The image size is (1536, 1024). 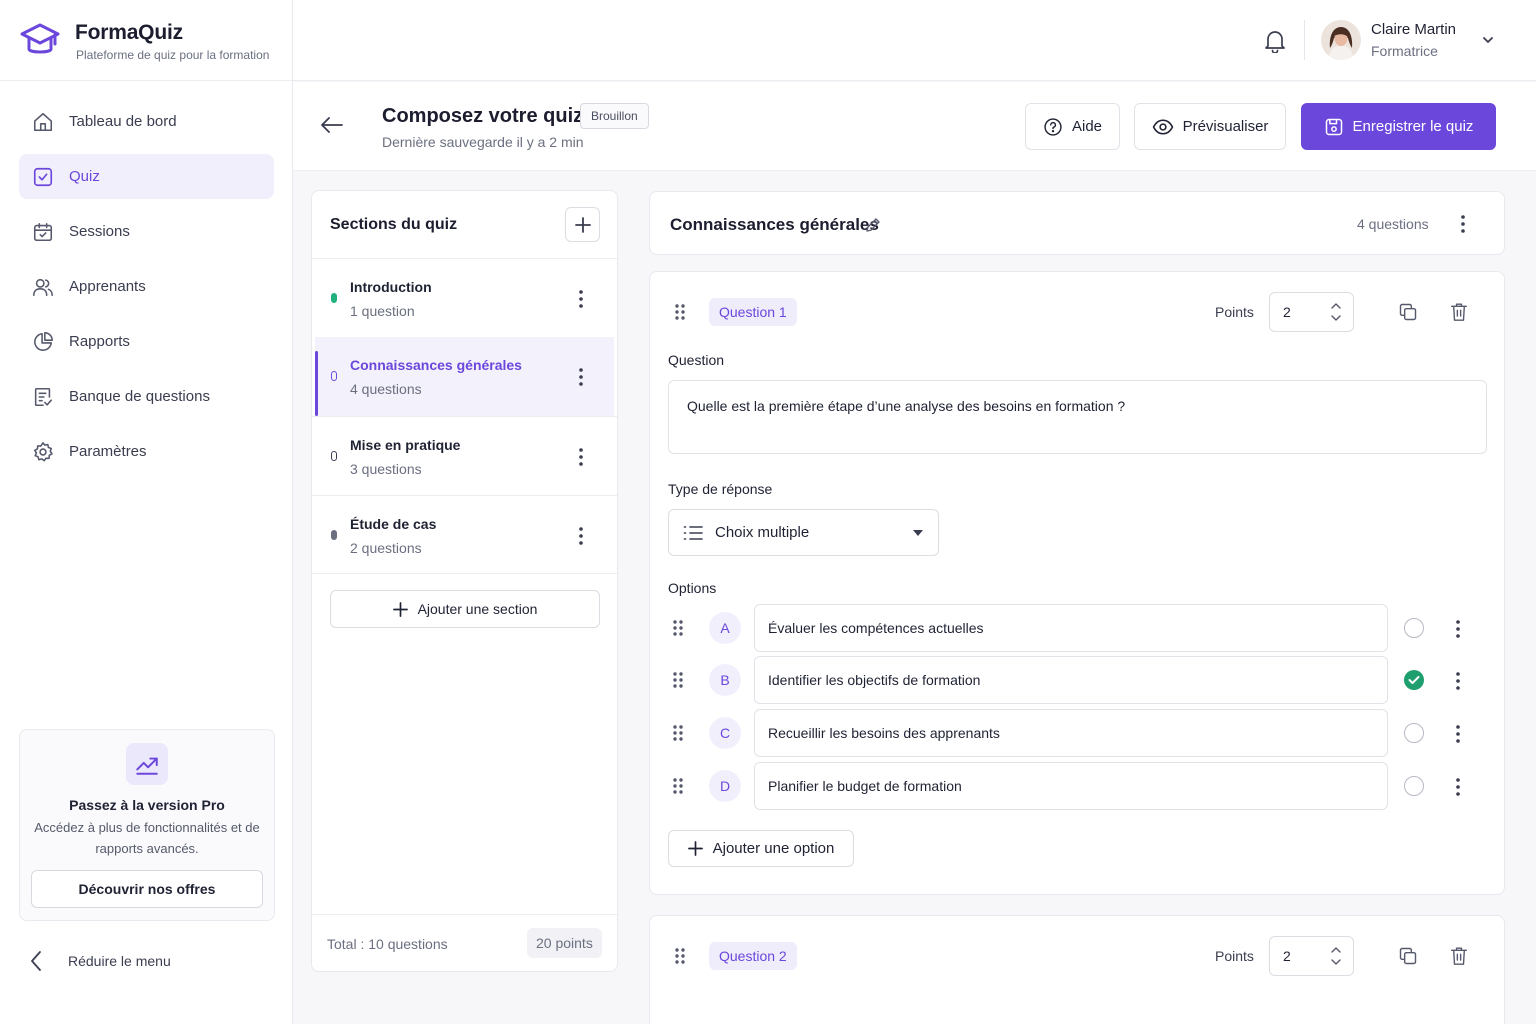 What do you see at coordinates (693, 533) in the screenshot?
I see `list-icon` at bounding box center [693, 533].